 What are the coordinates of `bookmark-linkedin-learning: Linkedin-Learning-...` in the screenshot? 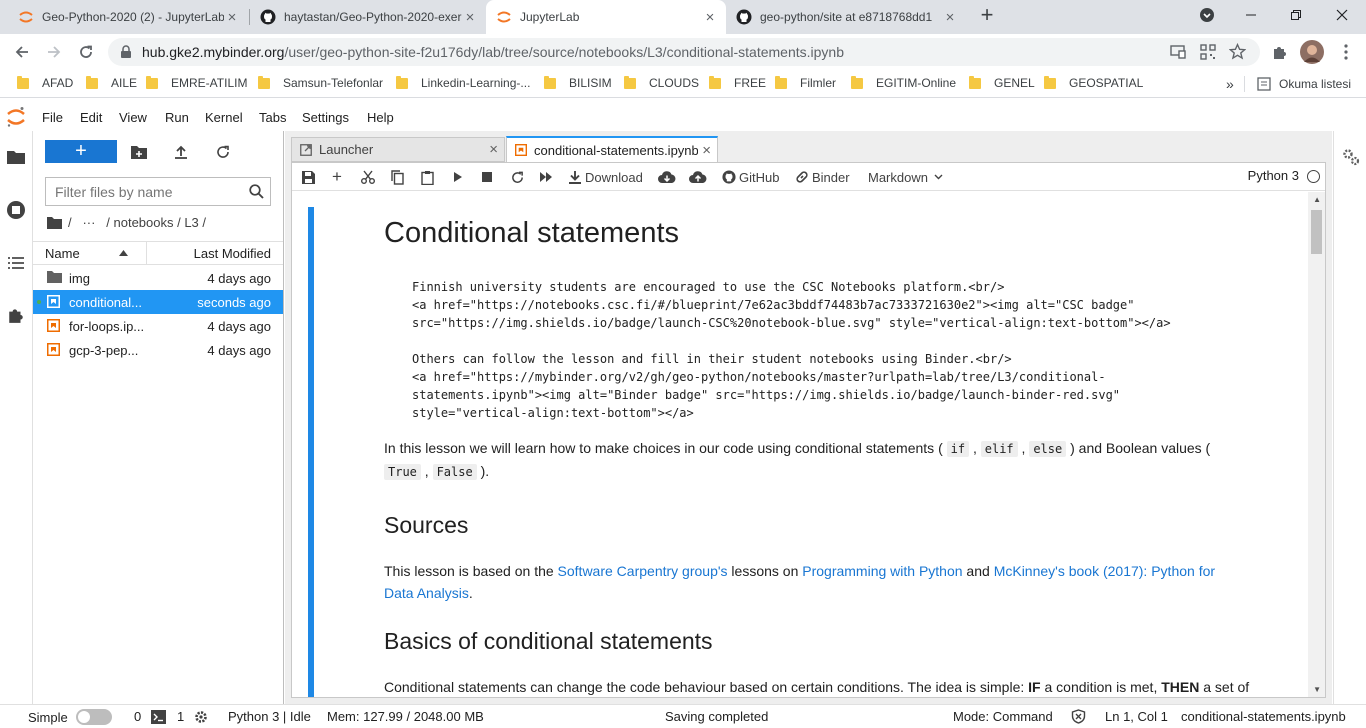 It's located at (463, 82).